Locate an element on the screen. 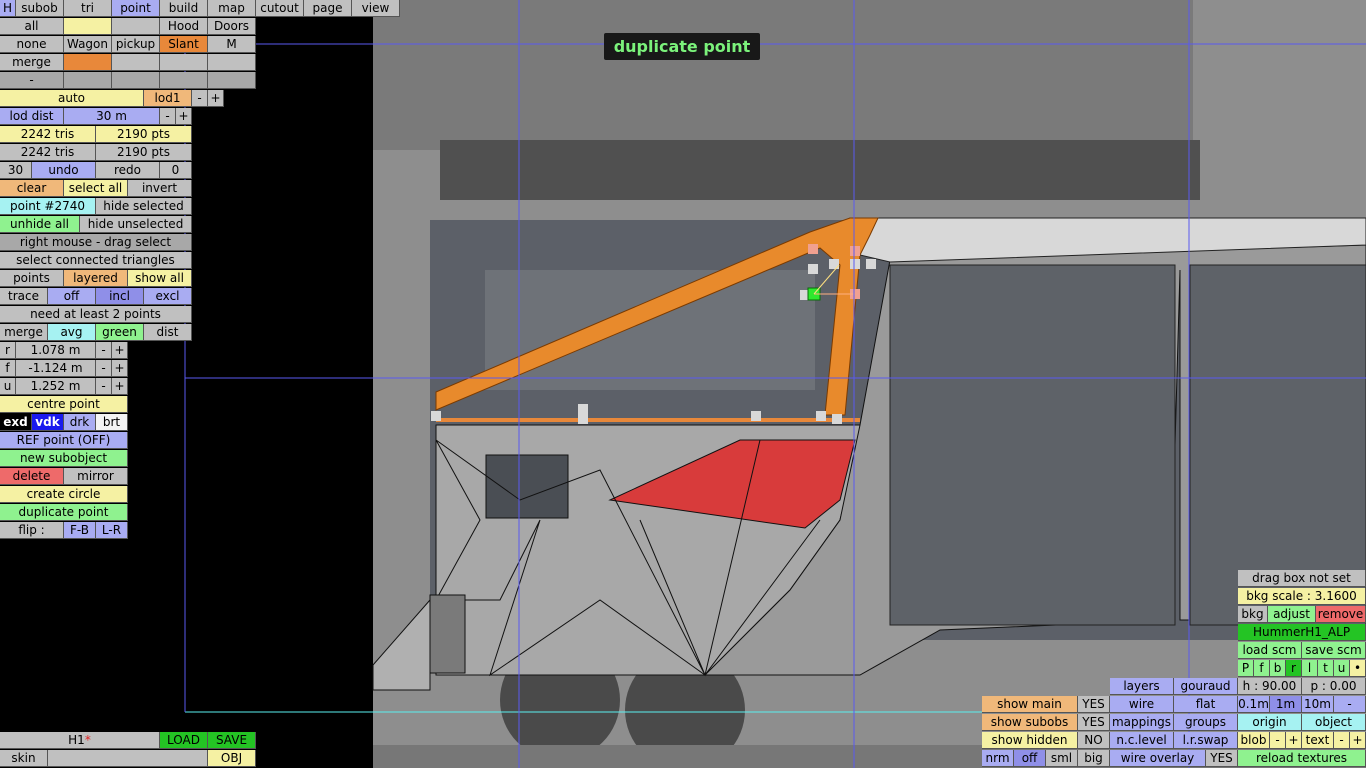  bkg-scale: bkg scale : 3.1600 is located at coordinates (1302, 596).